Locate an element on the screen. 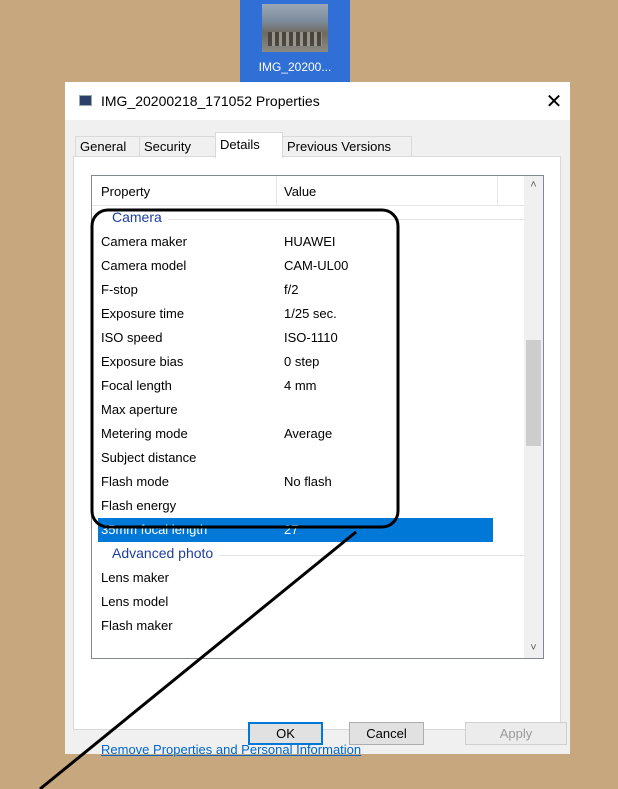 Image resolution: width=618 pixels, height=789 pixels. list-header: Property Value is located at coordinates (309, 191).